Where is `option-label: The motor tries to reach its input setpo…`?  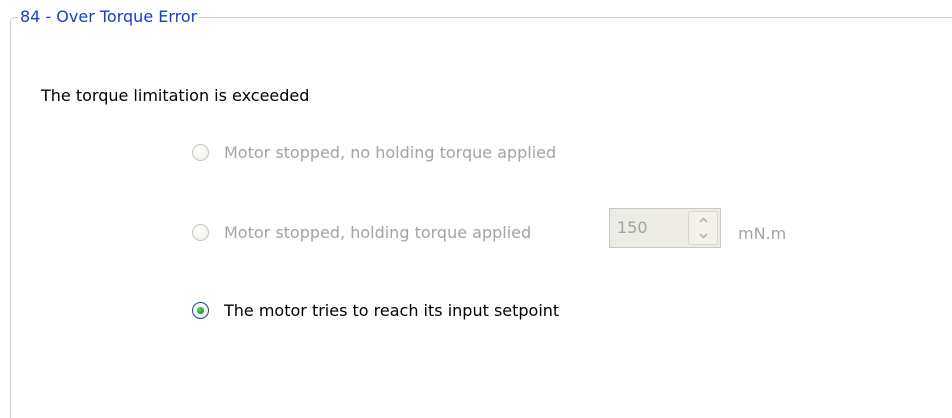 option-label: The motor tries to reach its input setpo… is located at coordinates (392, 310).